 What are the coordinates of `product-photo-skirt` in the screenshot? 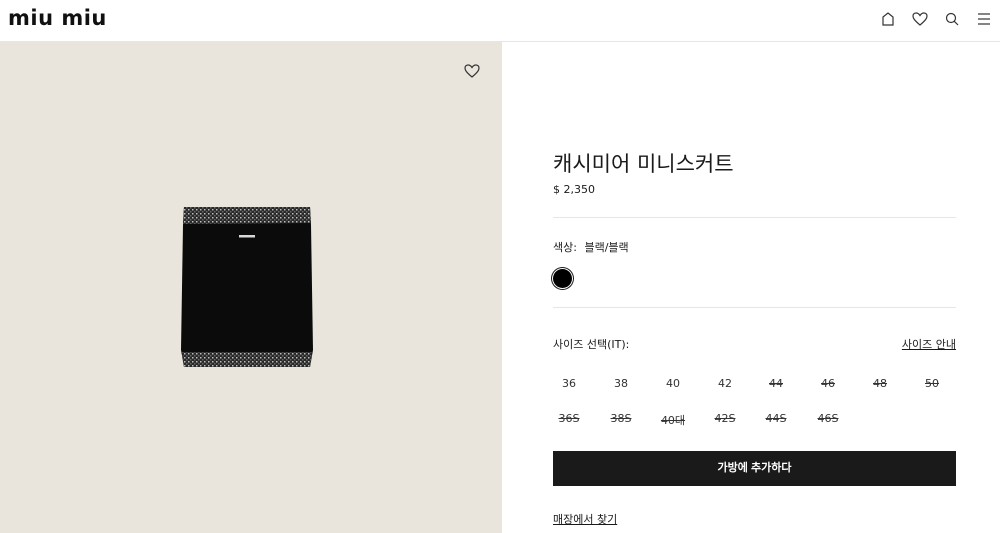 It's located at (247, 287).